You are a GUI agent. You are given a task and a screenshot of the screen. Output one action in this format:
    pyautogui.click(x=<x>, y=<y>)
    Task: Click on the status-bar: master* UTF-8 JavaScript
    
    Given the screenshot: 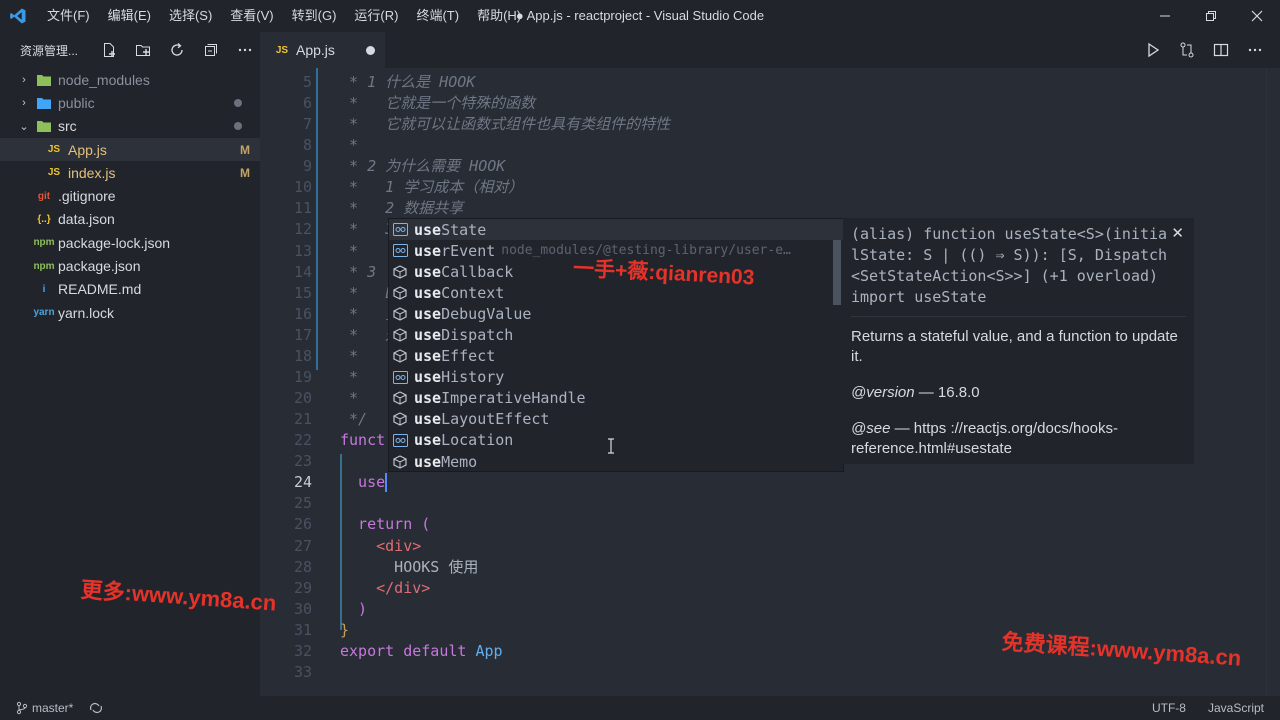 What is the action you would take?
    pyautogui.click(x=640, y=708)
    